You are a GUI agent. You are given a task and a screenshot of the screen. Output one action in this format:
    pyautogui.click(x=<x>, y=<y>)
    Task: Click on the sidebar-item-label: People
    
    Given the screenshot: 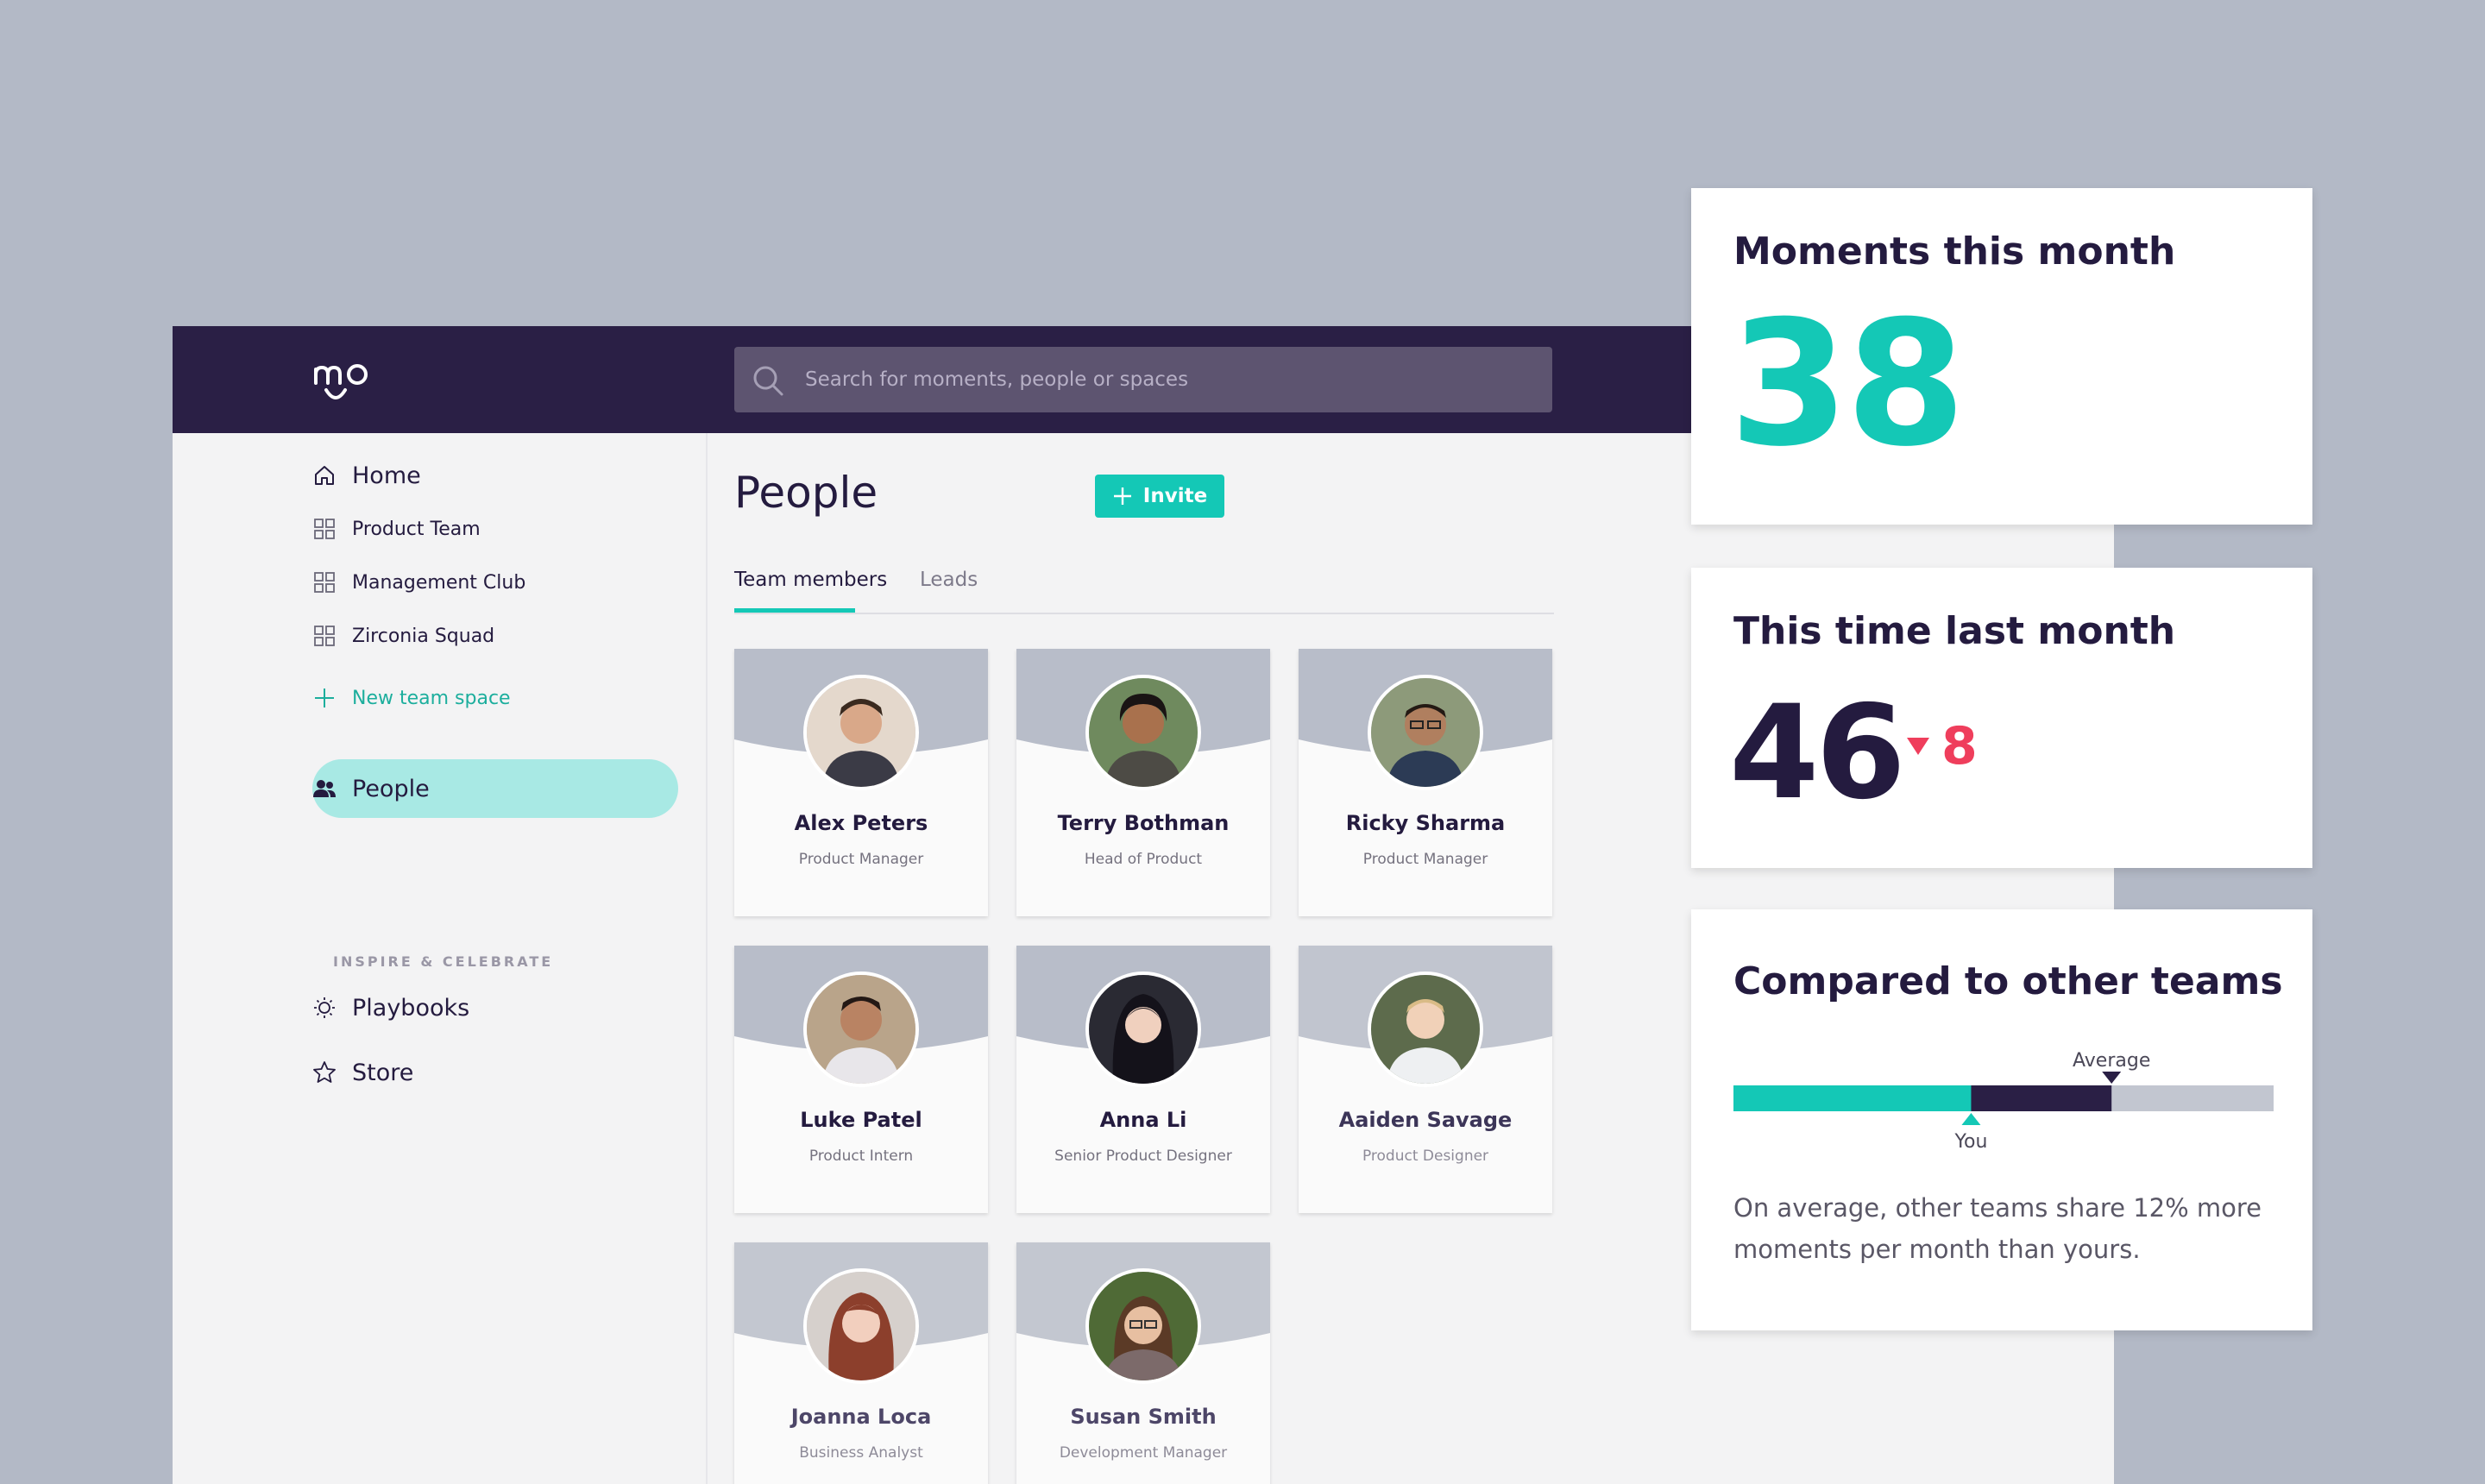 What is the action you would take?
    pyautogui.click(x=391, y=789)
    